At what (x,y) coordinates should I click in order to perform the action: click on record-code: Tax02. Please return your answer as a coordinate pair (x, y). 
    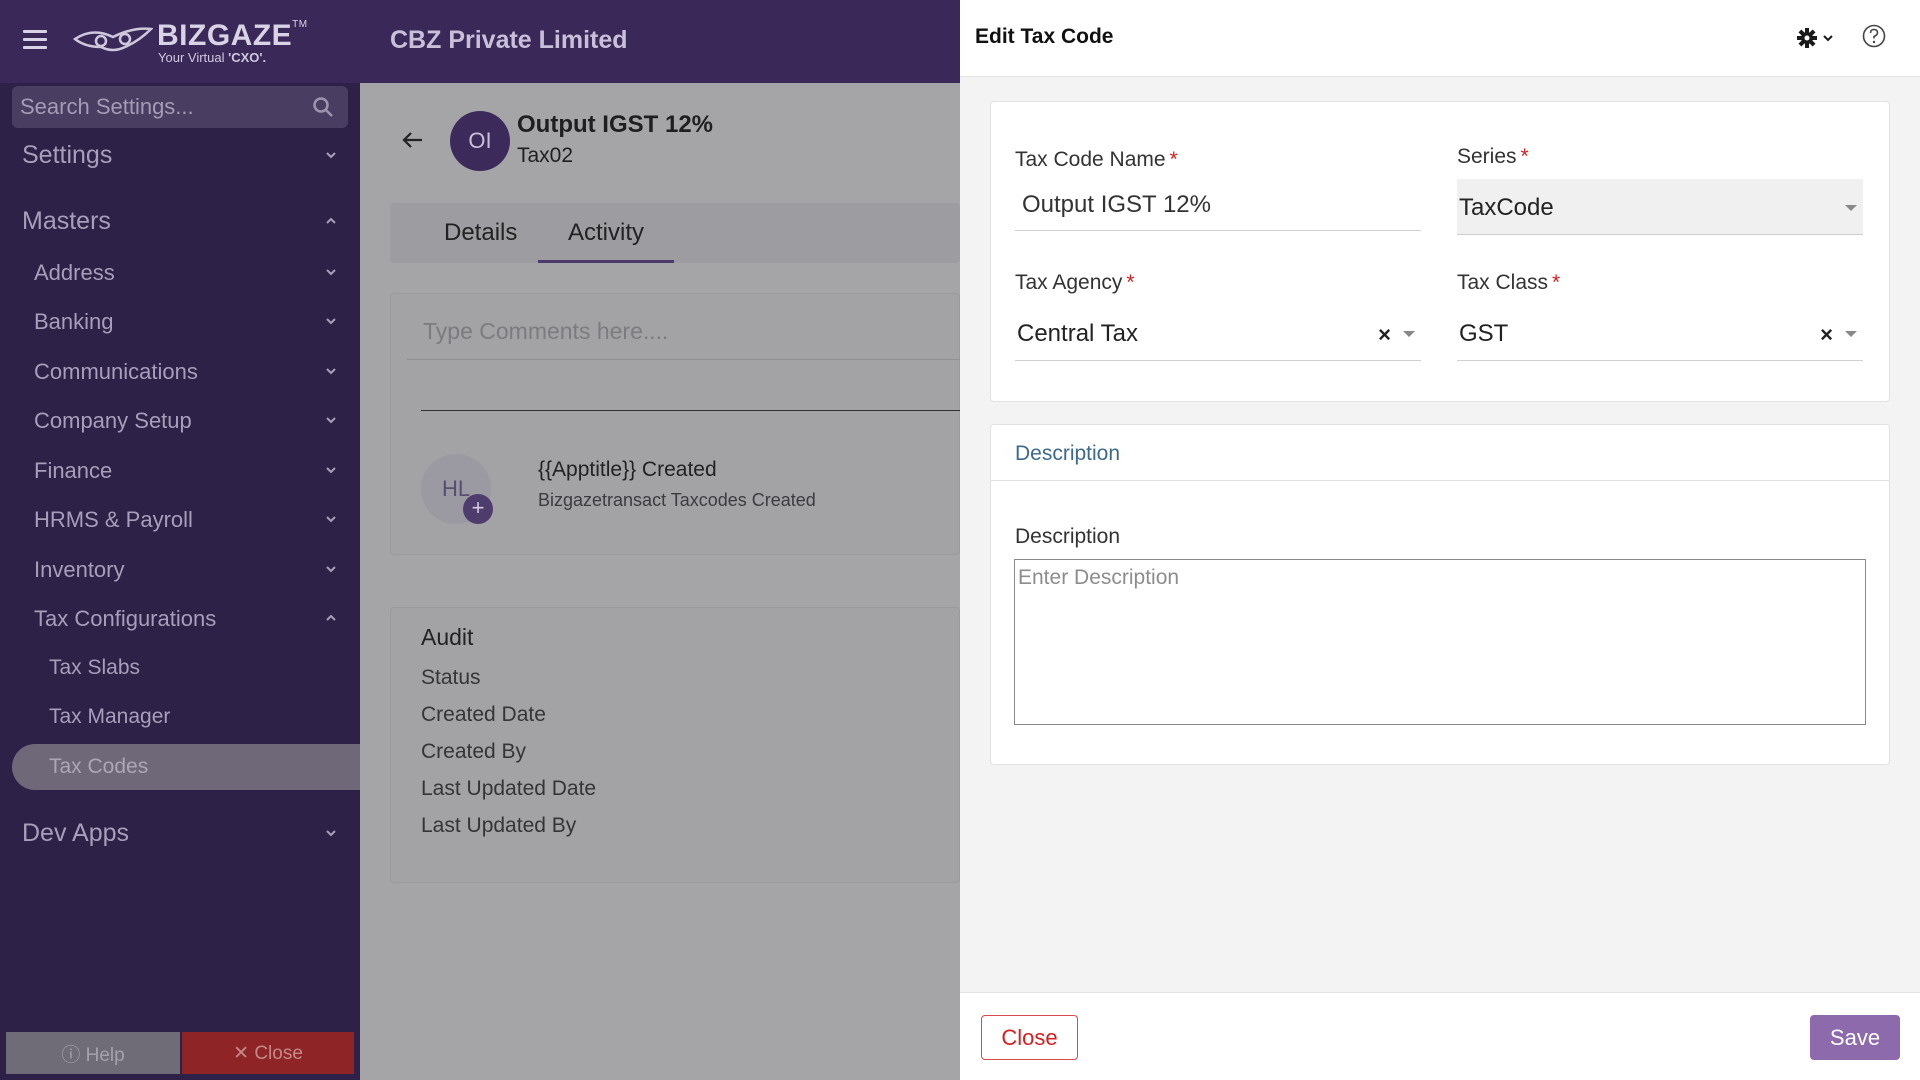
    Looking at the image, I should click on (545, 155).